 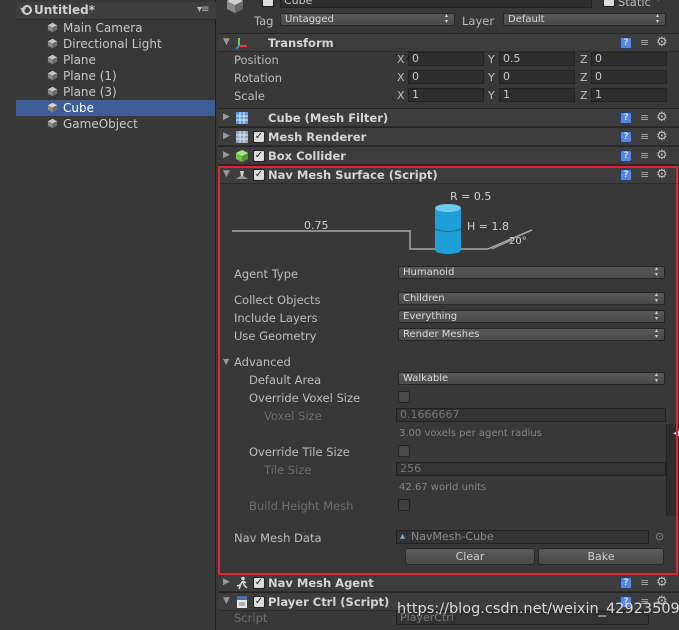 What do you see at coordinates (268, 3) in the screenshot?
I see `active-checkbox` at bounding box center [268, 3].